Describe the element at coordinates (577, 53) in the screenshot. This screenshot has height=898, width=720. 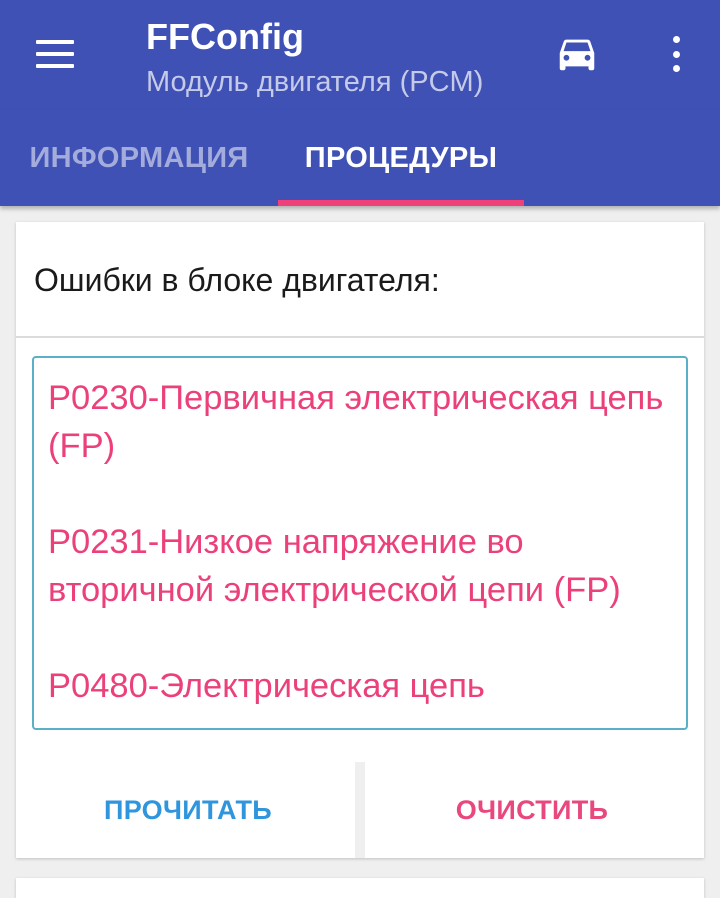
I see `car-icon` at that location.